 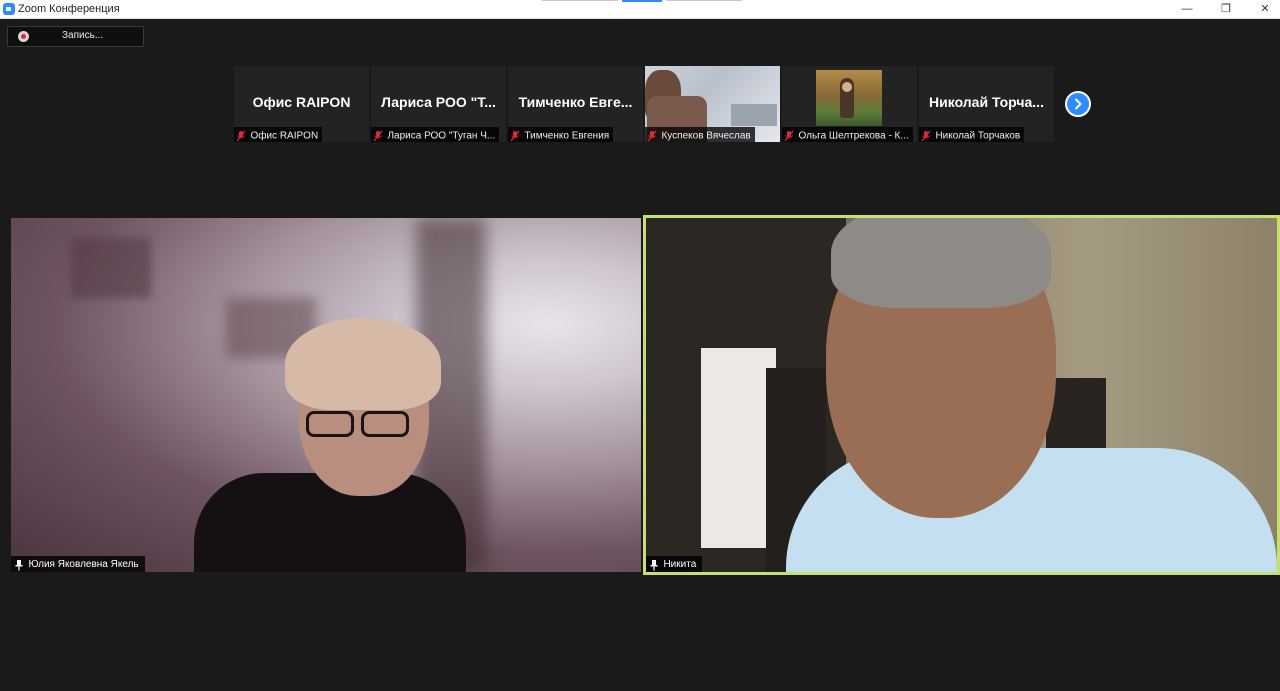 I want to click on participant-thumbnail: Куспеков Вячеслав, so click(x=712, y=104).